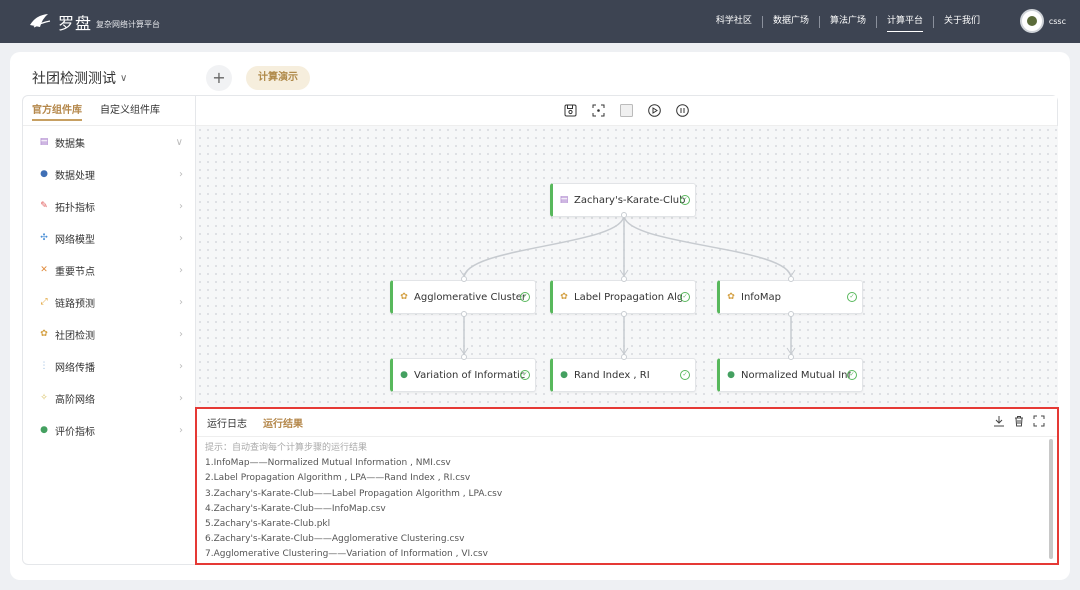 The image size is (1080, 590). What do you see at coordinates (791, 21) in the screenshot?
I see `nav-data-square: 数据广场` at bounding box center [791, 21].